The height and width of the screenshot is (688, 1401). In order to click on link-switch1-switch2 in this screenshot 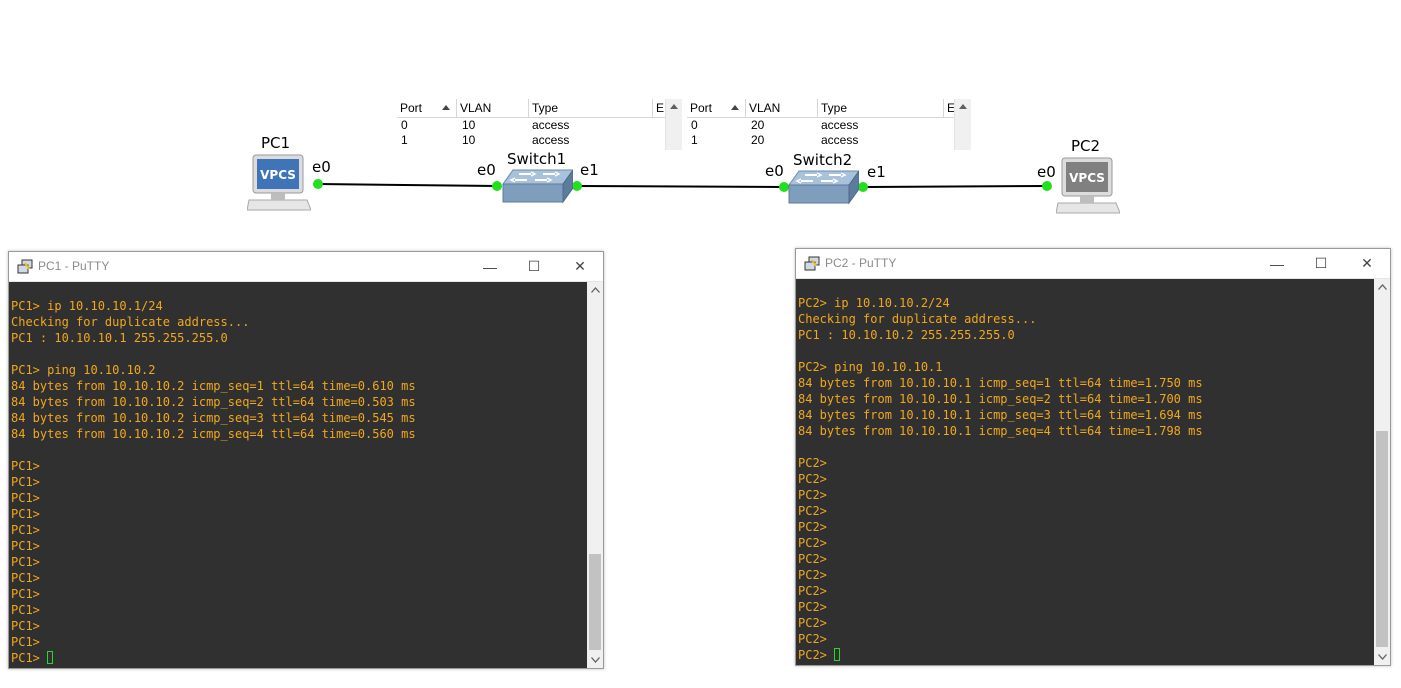, I will do `click(680, 186)`.